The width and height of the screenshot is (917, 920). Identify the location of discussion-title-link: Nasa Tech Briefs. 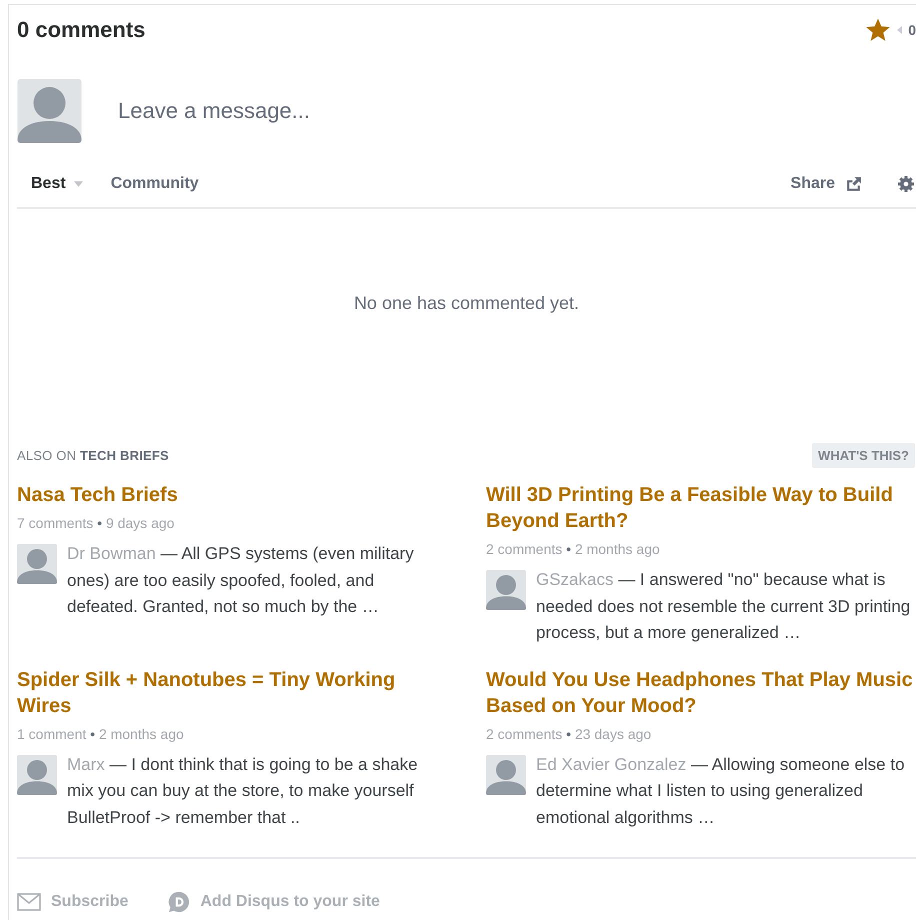
(232, 495).